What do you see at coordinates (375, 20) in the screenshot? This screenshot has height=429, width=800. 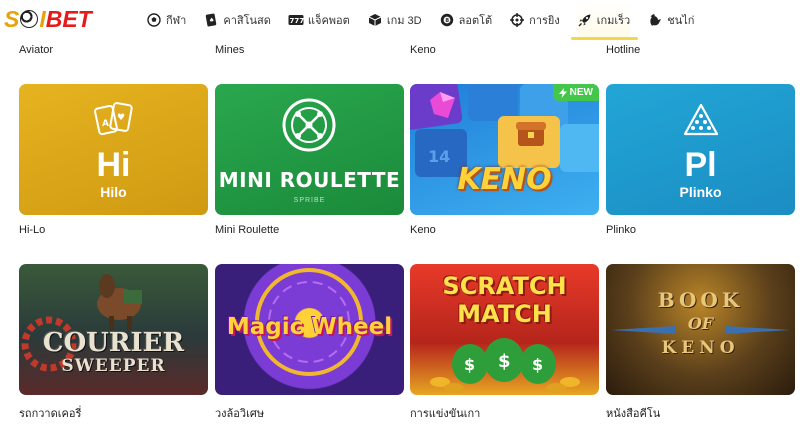 I see `cube-3d-icon` at bounding box center [375, 20].